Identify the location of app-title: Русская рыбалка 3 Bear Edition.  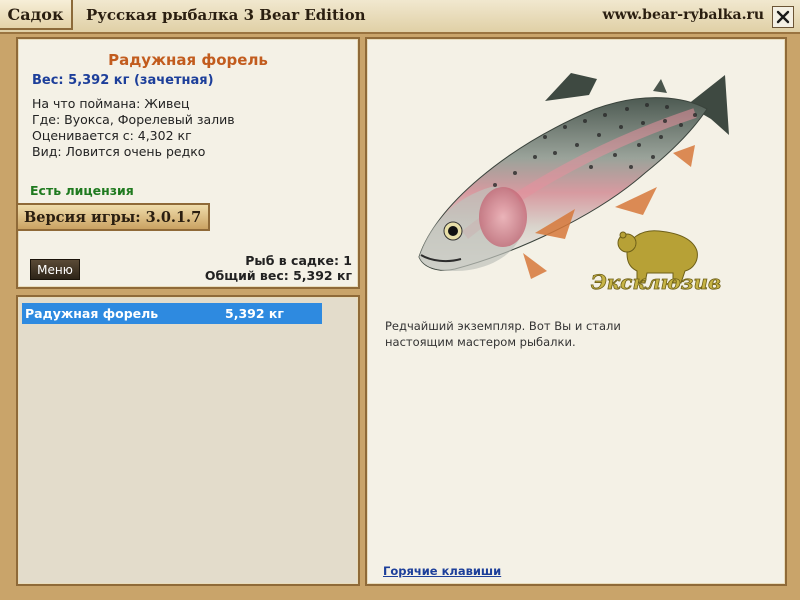
(226, 15).